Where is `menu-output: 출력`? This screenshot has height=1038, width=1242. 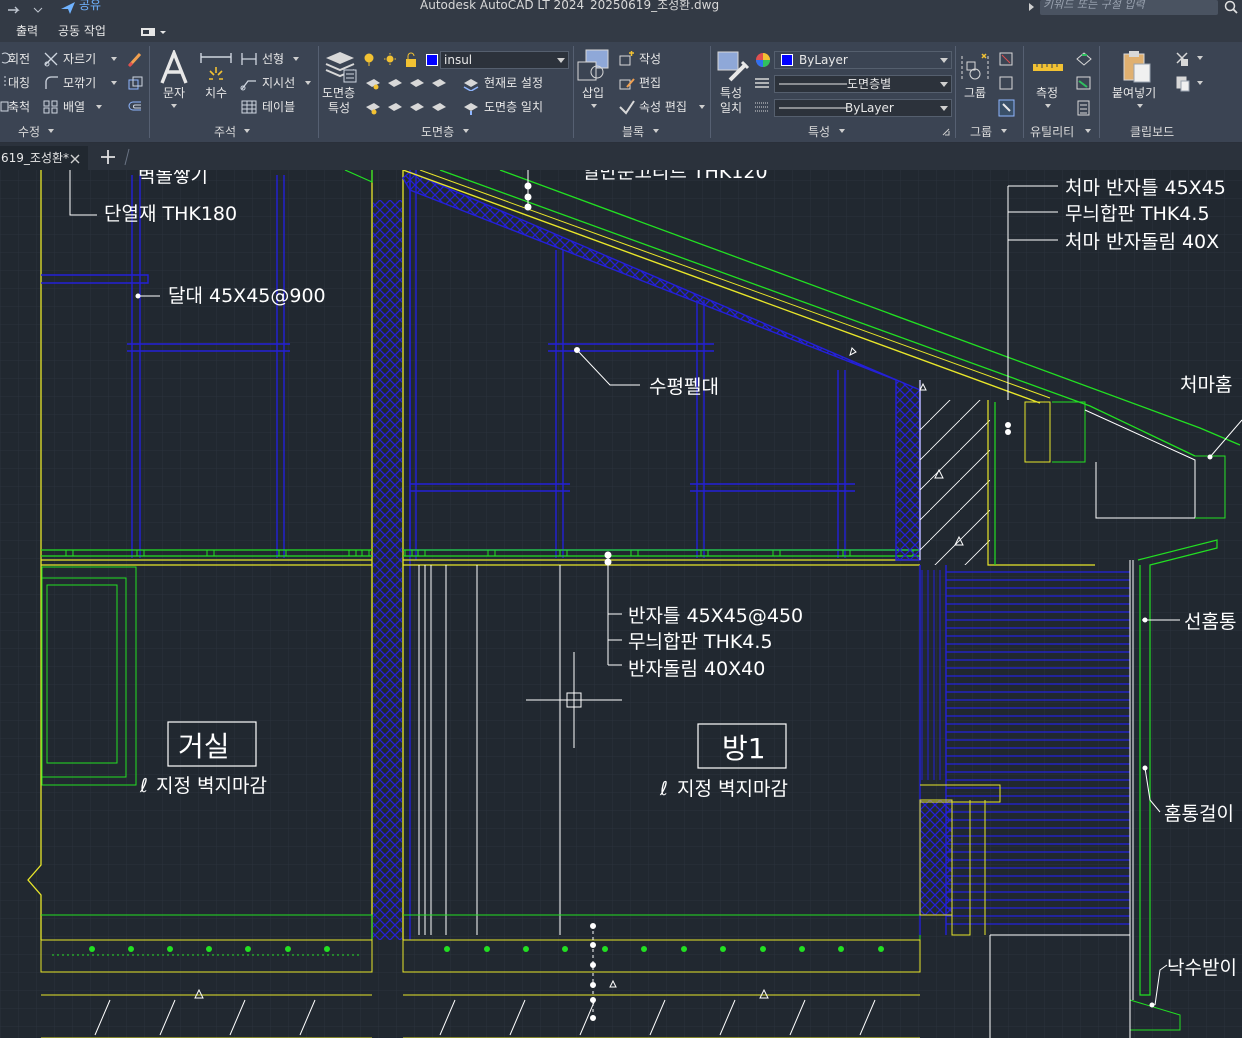 menu-output: 출력 is located at coordinates (27, 31).